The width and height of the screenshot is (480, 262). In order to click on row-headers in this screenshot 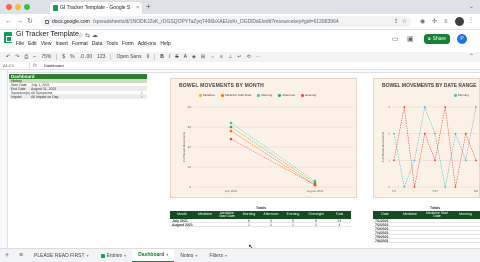, I will do `click(4, 159)`.